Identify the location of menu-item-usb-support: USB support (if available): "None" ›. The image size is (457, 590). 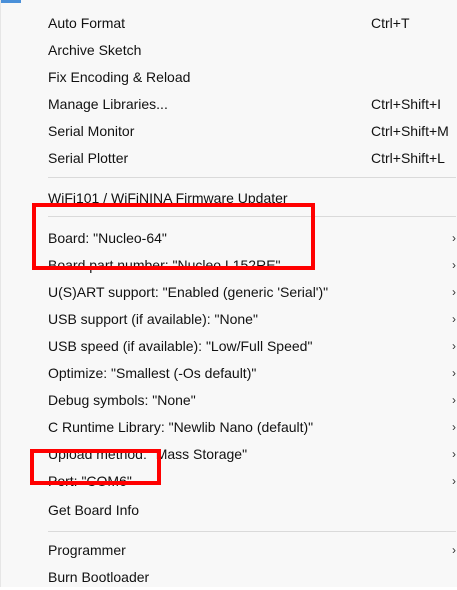
(229, 318).